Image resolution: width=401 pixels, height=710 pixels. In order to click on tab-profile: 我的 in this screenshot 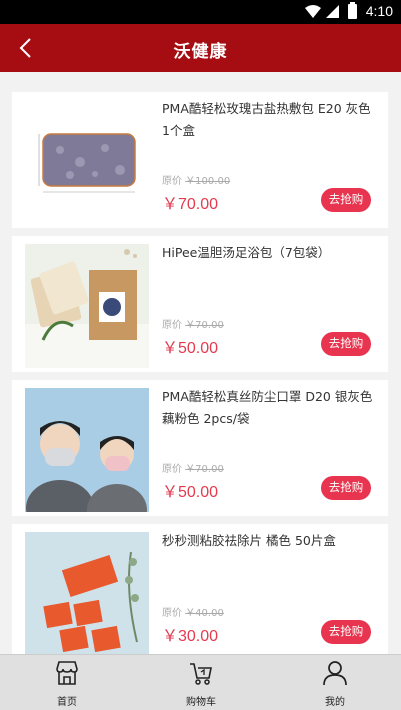, I will do `click(334, 682)`.